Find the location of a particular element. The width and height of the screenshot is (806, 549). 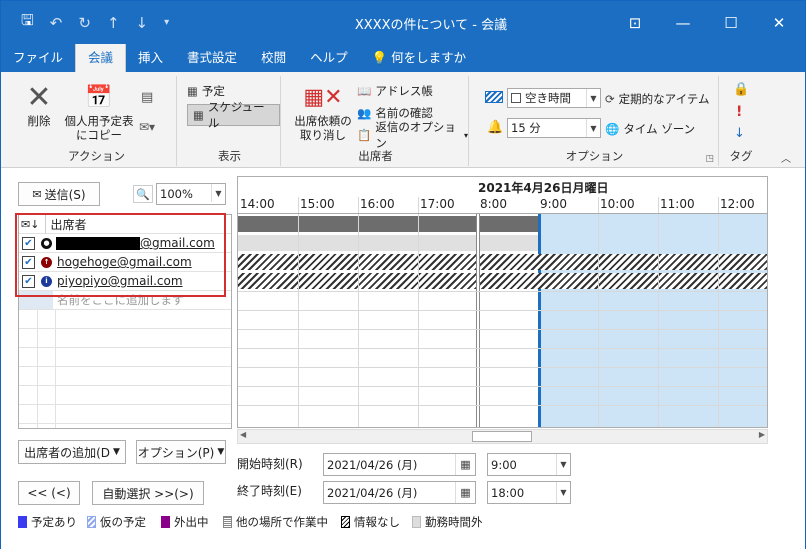

add-attendees-label: 出席者の追加(D is located at coordinates (67, 452).